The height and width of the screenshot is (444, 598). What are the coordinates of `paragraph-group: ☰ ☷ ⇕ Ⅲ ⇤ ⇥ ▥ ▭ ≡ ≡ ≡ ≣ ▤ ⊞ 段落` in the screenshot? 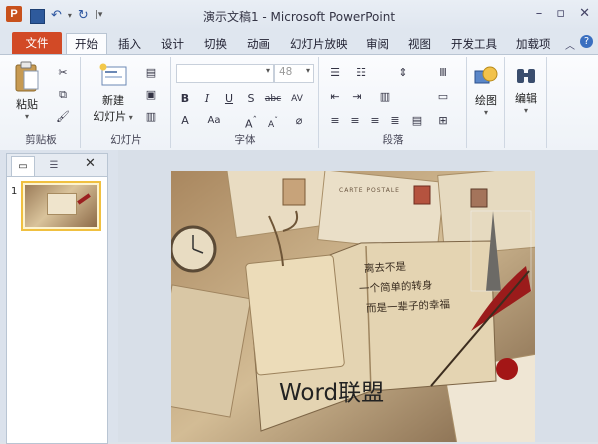 It's located at (393, 102).